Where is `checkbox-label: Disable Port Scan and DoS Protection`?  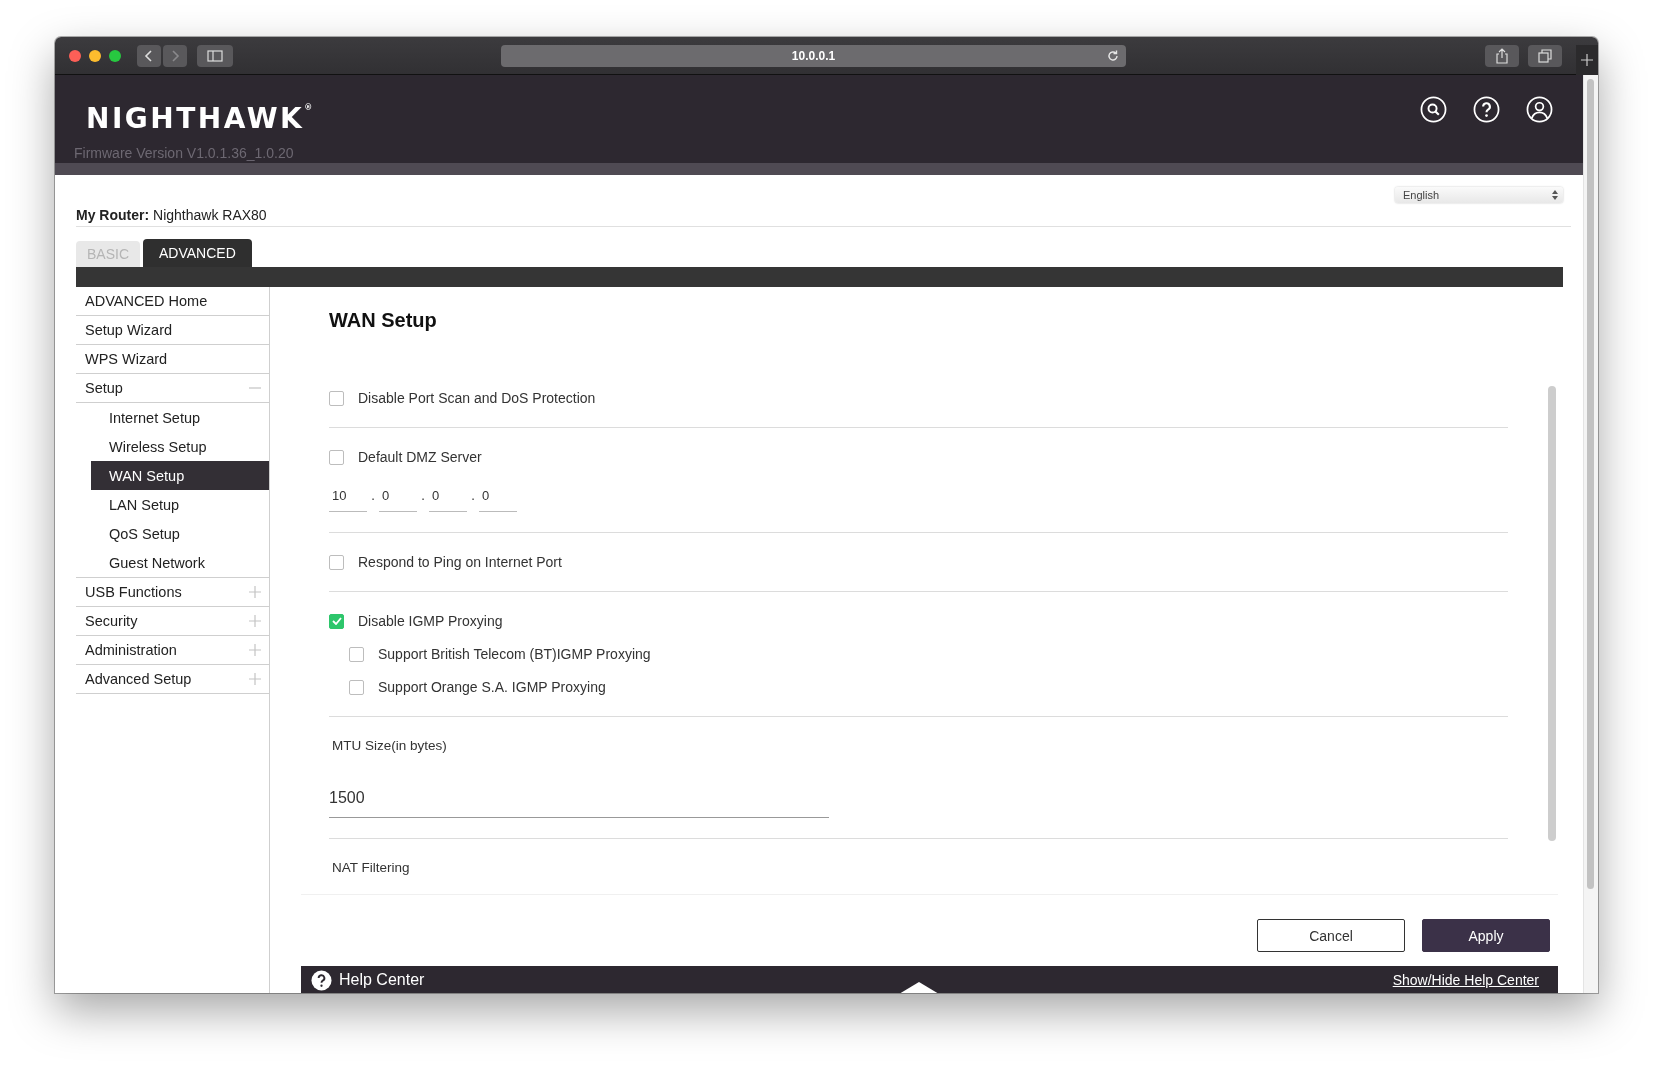 checkbox-label: Disable Port Scan and DoS Protection is located at coordinates (477, 398).